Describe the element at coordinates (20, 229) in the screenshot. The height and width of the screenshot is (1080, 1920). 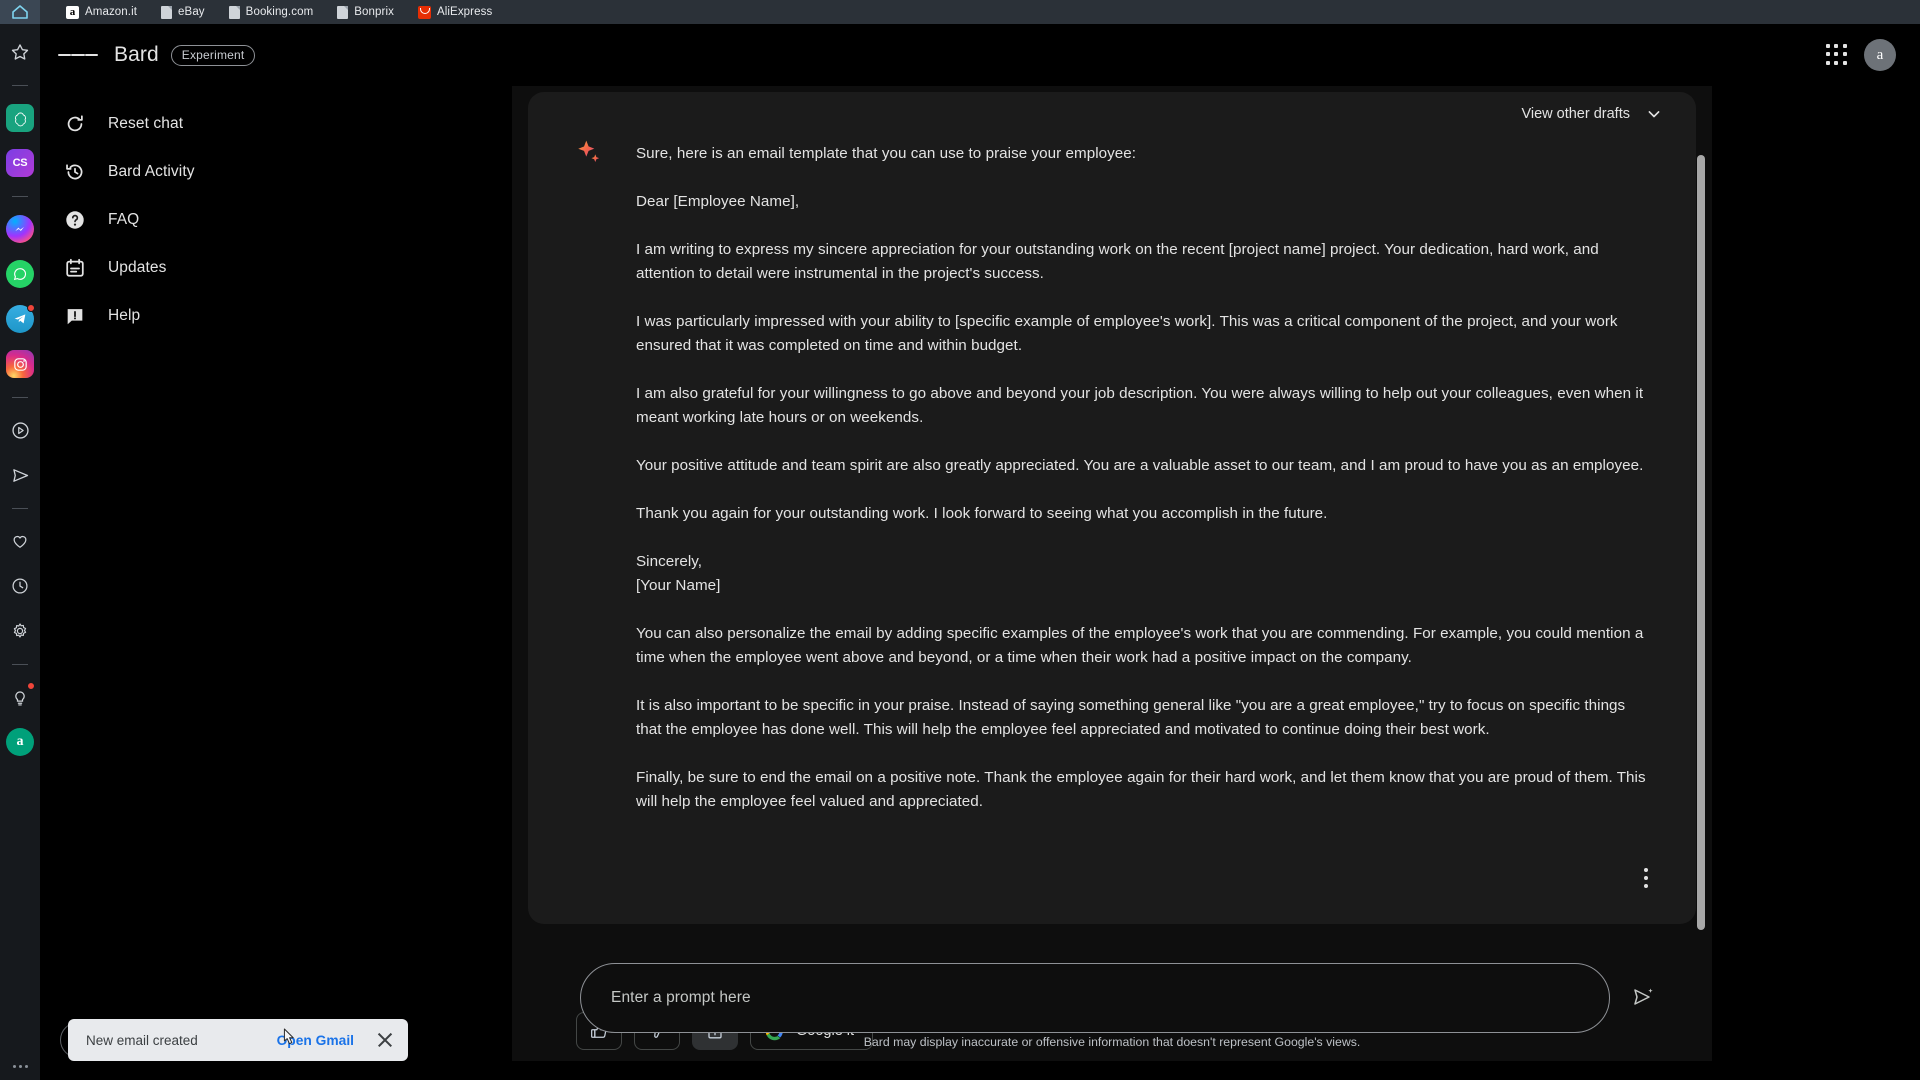
I see `messenger-icon` at that location.